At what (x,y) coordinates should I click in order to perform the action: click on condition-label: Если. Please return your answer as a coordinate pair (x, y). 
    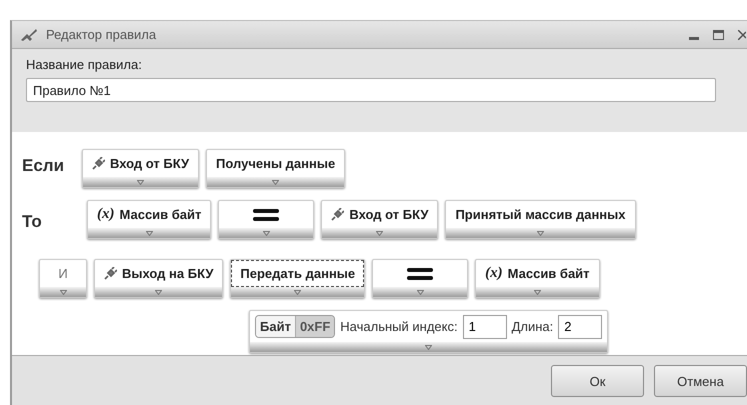
    Looking at the image, I should click on (43, 165).